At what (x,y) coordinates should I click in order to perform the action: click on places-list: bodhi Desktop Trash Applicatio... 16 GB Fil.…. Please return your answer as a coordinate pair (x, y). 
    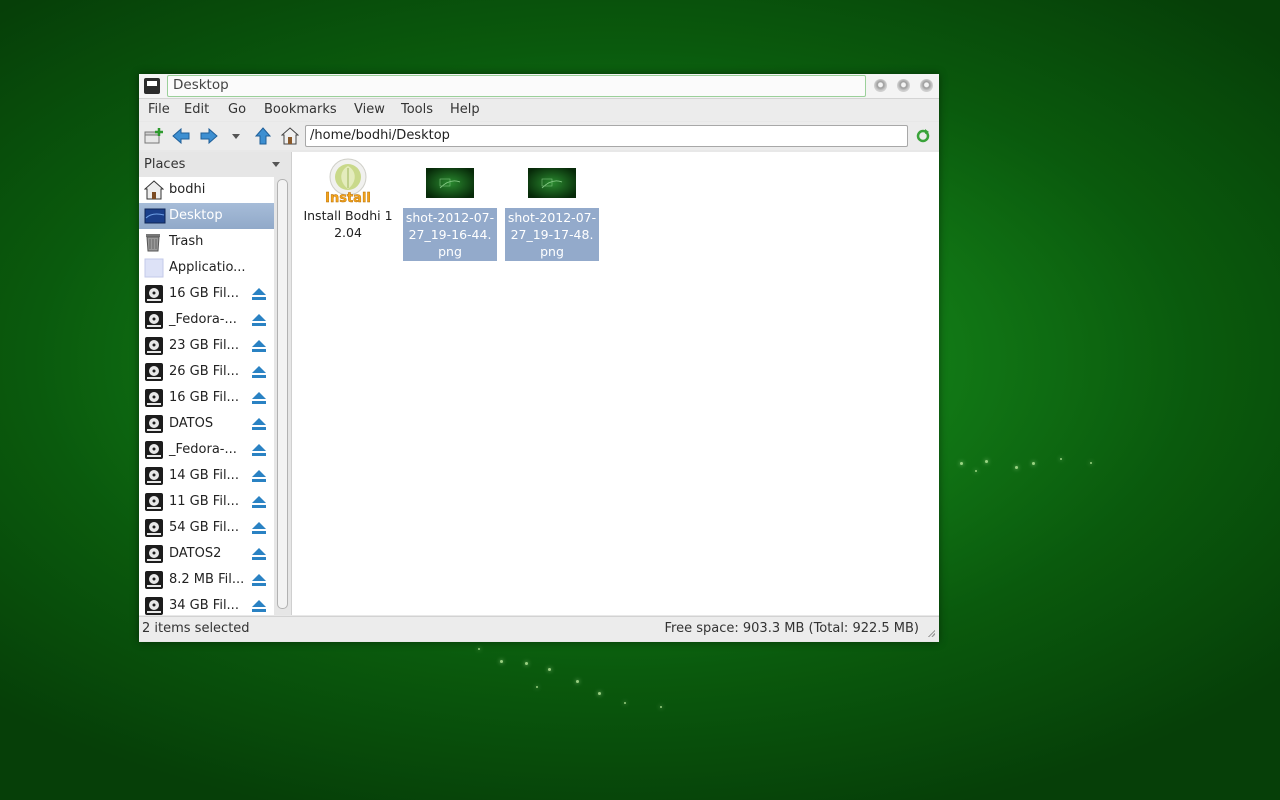
    Looking at the image, I should click on (206, 396).